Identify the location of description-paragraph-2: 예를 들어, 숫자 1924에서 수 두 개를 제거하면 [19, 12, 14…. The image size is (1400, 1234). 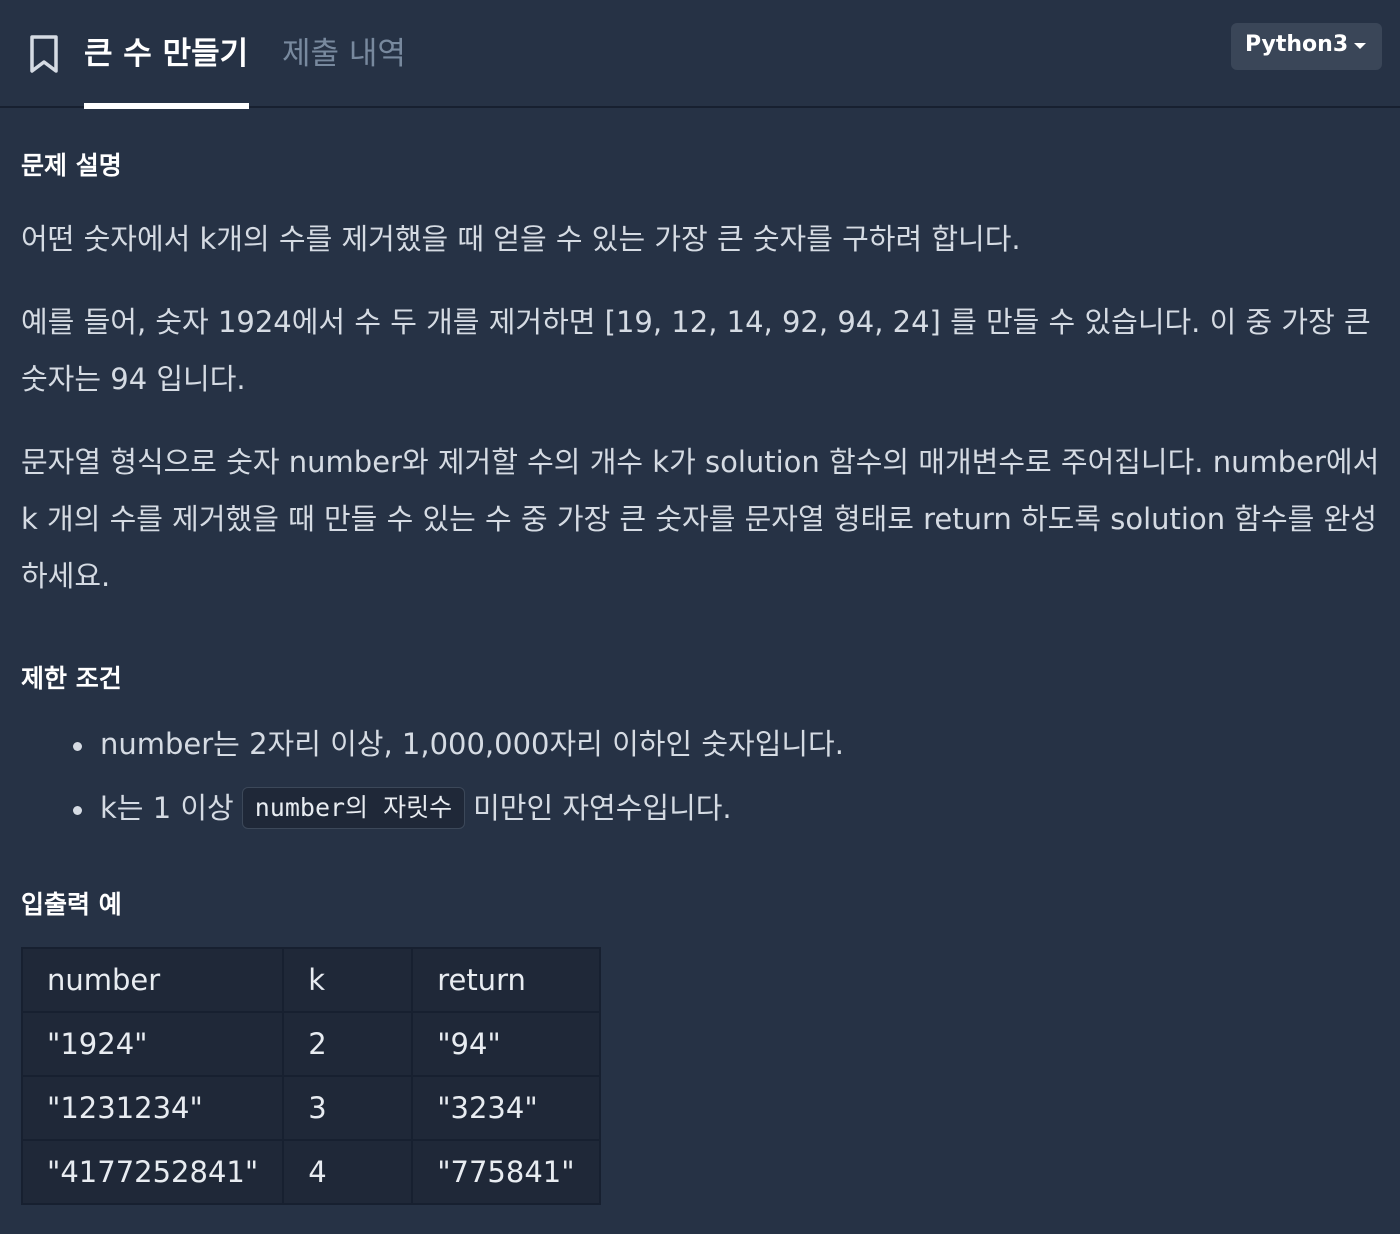
(696, 350).